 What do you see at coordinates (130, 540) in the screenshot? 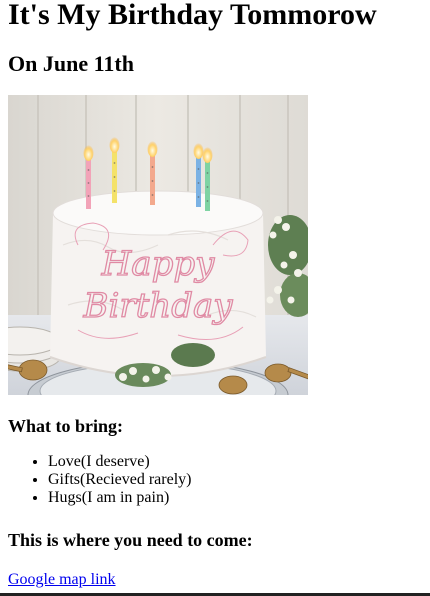
I see `location-heading: This is where you need to come:` at bounding box center [130, 540].